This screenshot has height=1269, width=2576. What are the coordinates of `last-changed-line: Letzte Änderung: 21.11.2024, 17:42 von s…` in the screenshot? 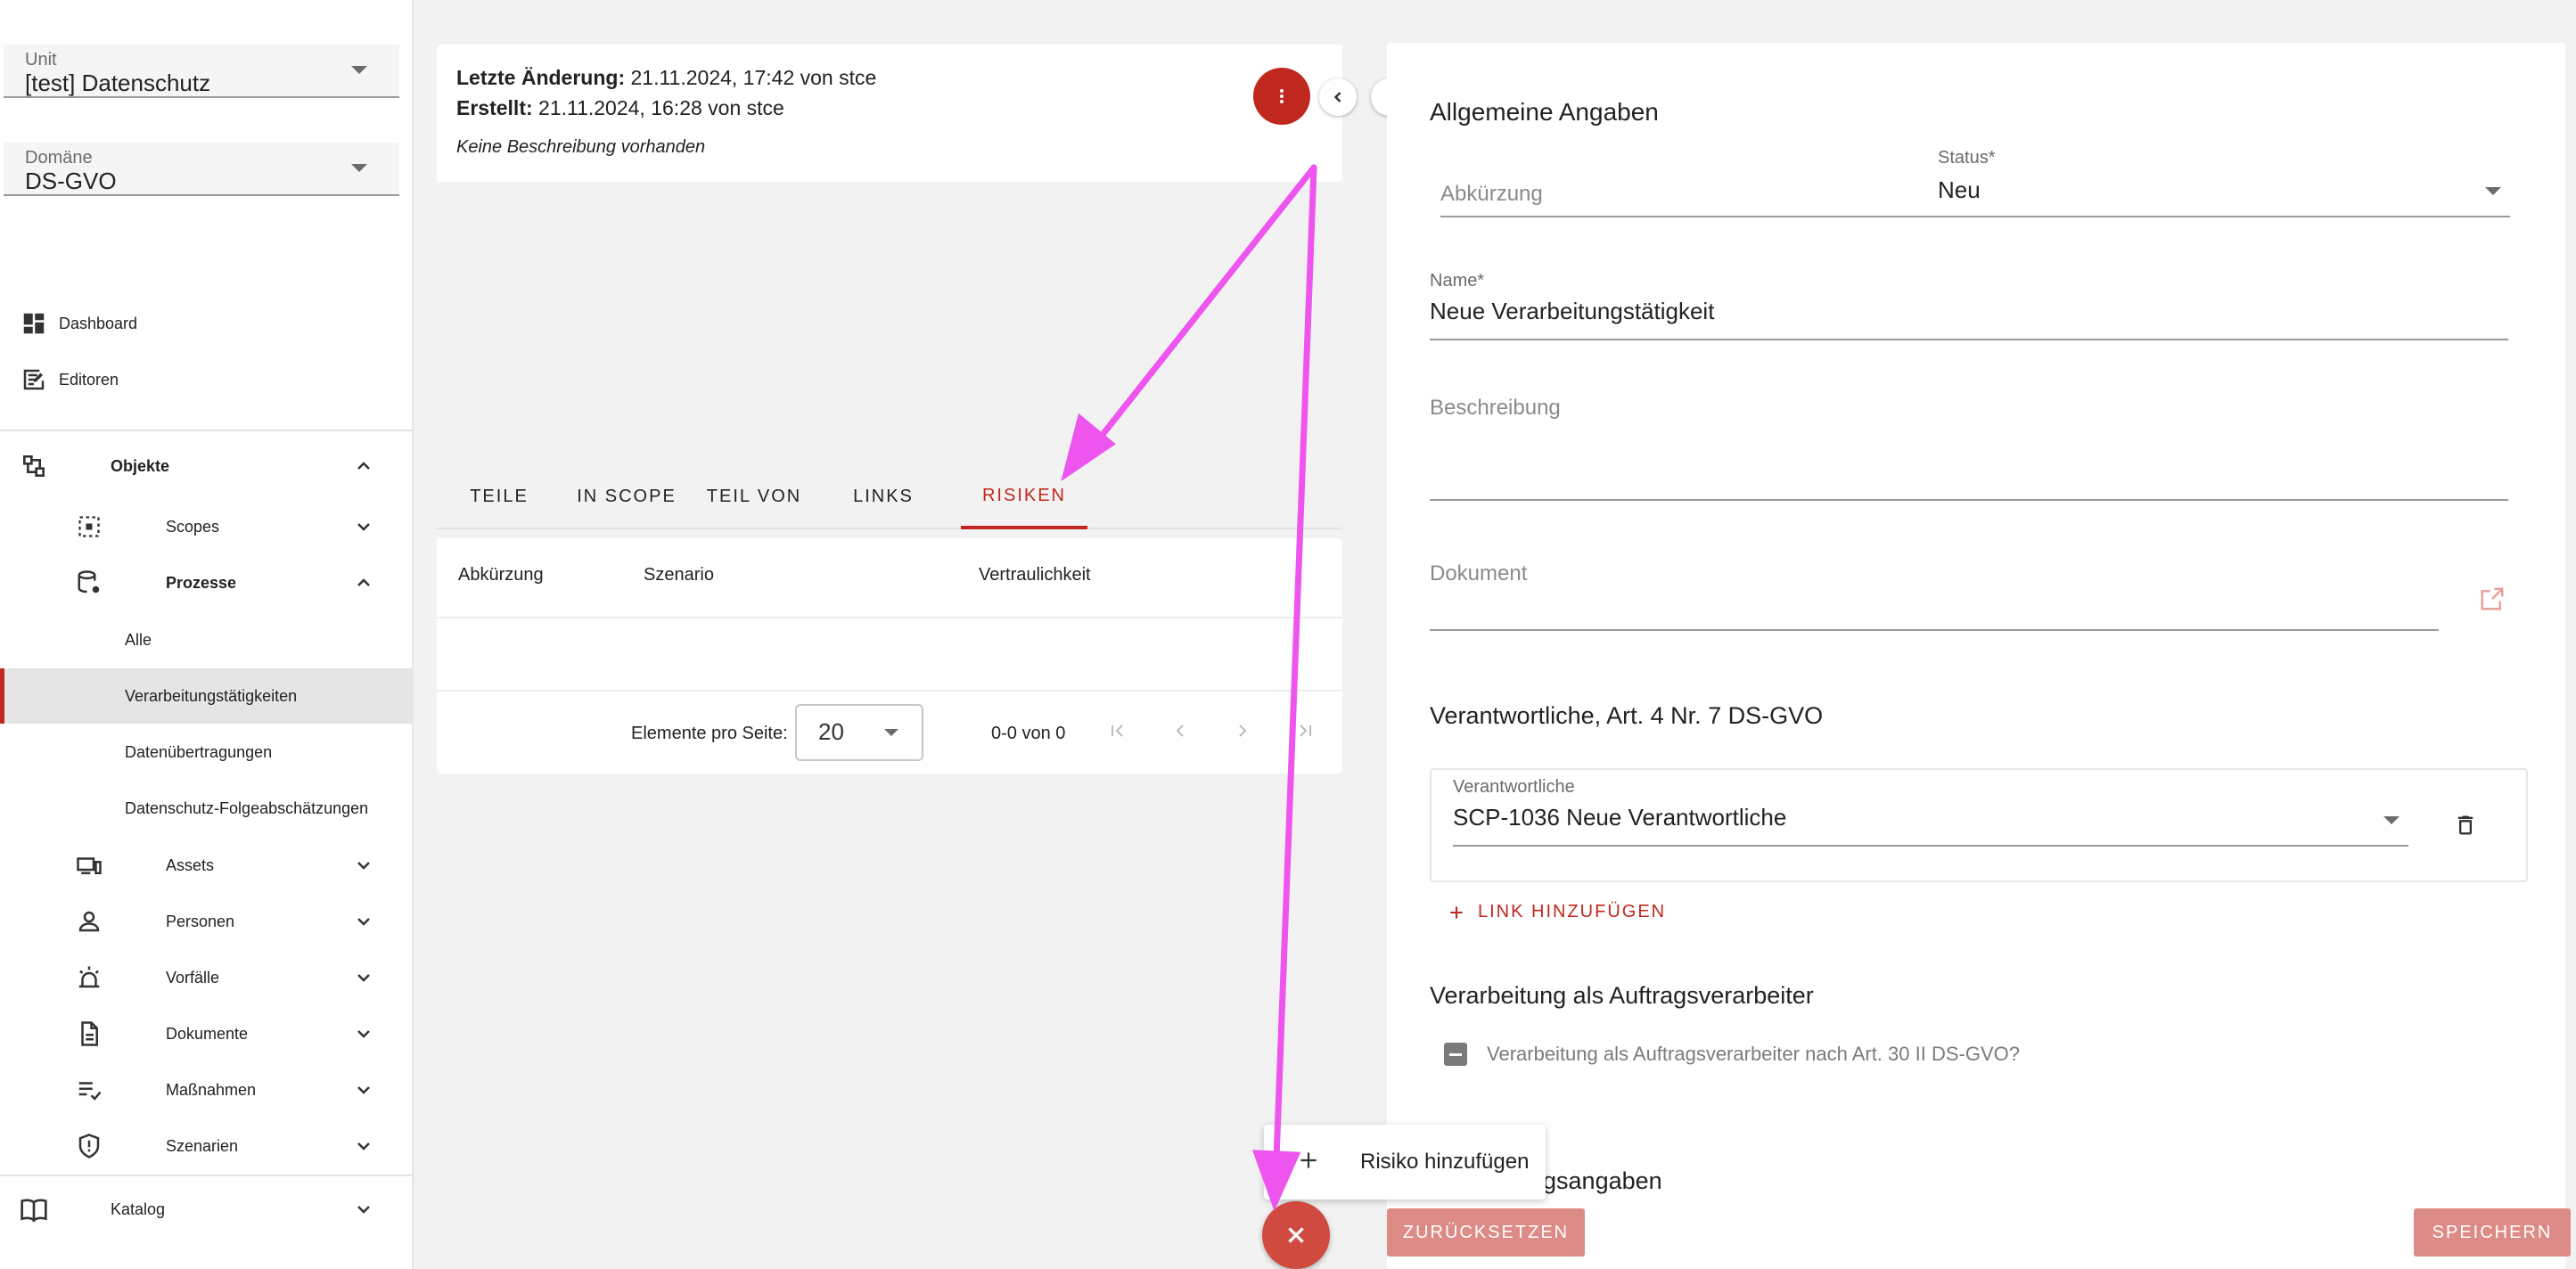 It's located at (666, 78).